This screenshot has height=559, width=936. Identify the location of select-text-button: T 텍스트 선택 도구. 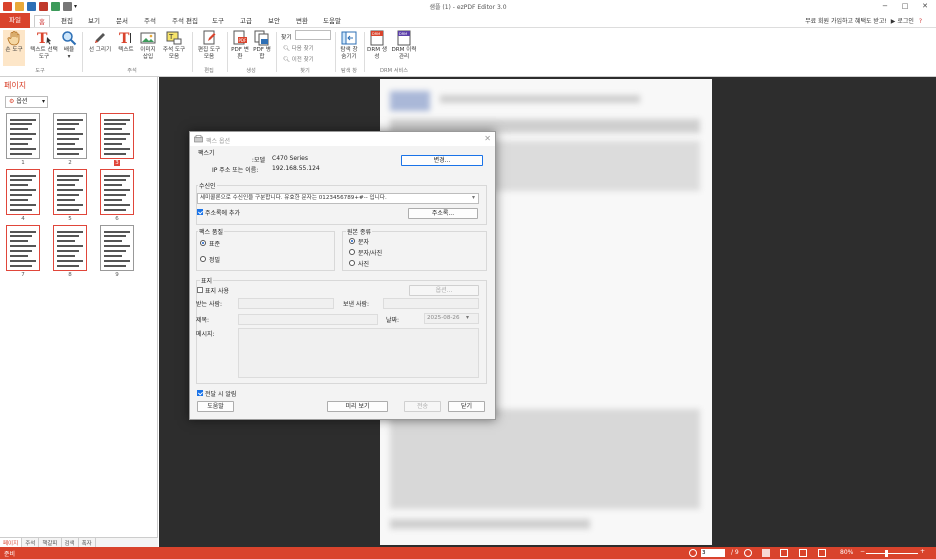
(44, 45).